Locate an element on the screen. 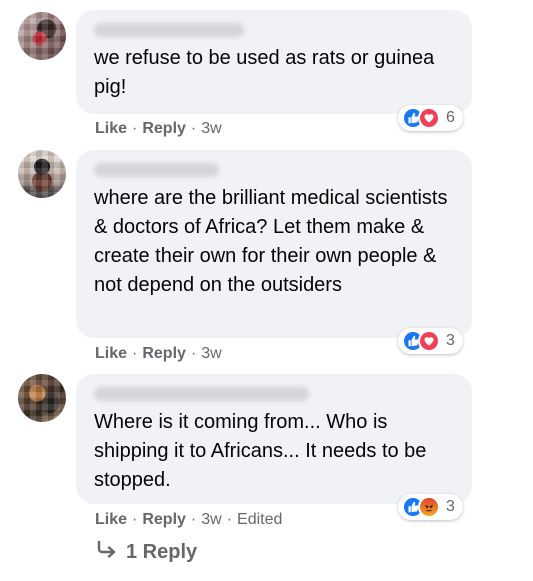 The image size is (533, 581). cropped-top-text is located at coordinates (180, 2).